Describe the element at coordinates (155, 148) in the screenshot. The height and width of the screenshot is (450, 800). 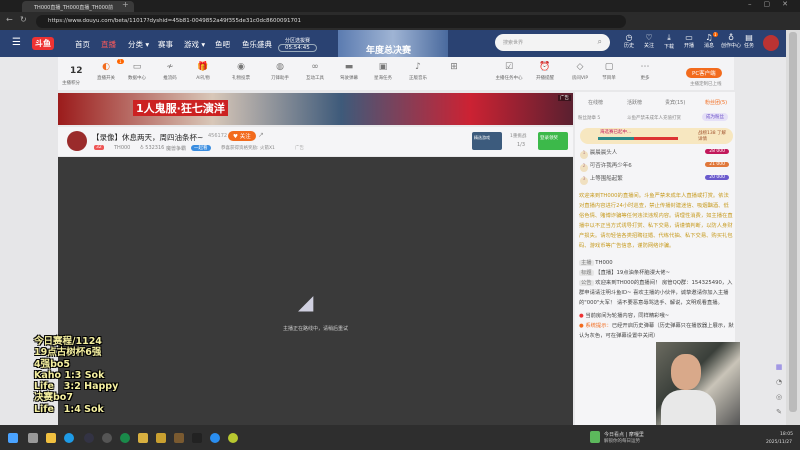
I see `fans-value: 532316` at that location.